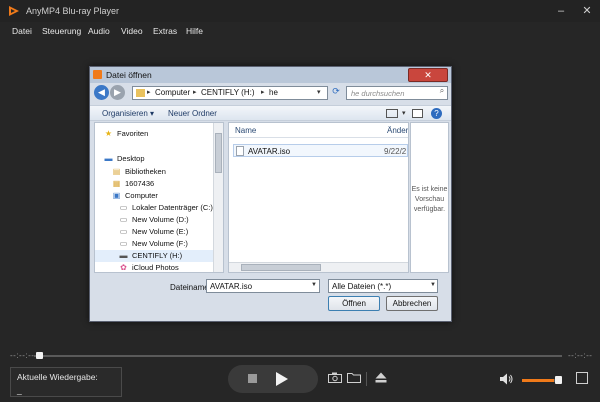 This screenshot has height=402, width=600. What do you see at coordinates (129, 75) in the screenshot?
I see `dialog-title: Datei öffnen` at bounding box center [129, 75].